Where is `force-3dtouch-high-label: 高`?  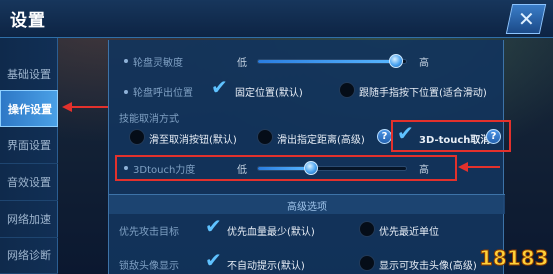 force-3dtouch-high-label: 高 is located at coordinates (424, 170).